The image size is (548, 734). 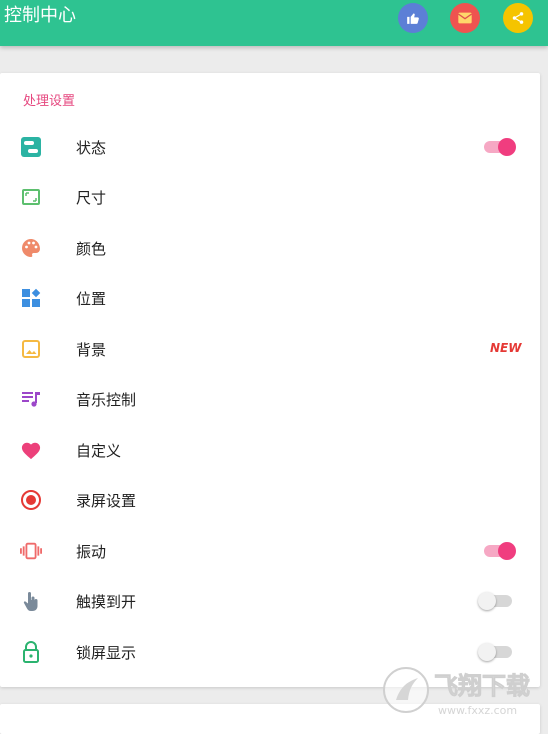 What do you see at coordinates (270, 601) in the screenshot?
I see `setting-row-touch-open: 触摸到开` at bounding box center [270, 601].